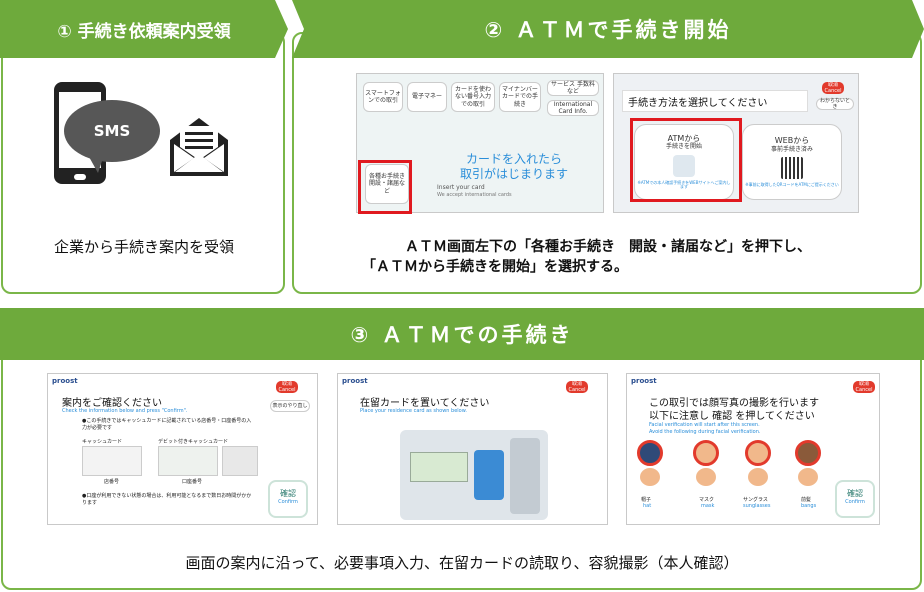 The width and height of the screenshot is (924, 592). What do you see at coordinates (462, 334) in the screenshot?
I see `step3-header: ③ ＡＴＭでの手続き` at bounding box center [462, 334].